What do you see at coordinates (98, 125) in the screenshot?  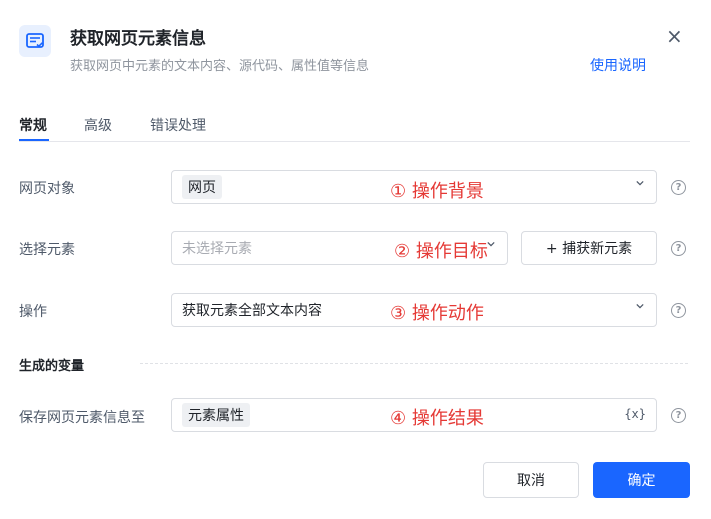 I see `tab-advanced: 高级` at bounding box center [98, 125].